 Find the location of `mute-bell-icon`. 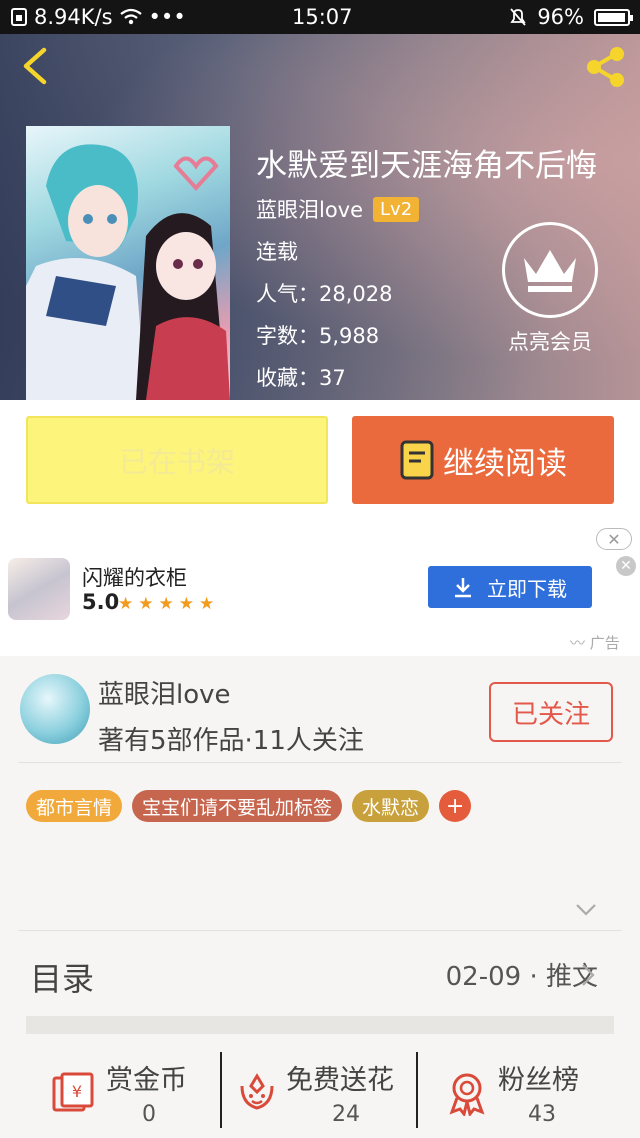

mute-bell-icon is located at coordinates (518, 17).